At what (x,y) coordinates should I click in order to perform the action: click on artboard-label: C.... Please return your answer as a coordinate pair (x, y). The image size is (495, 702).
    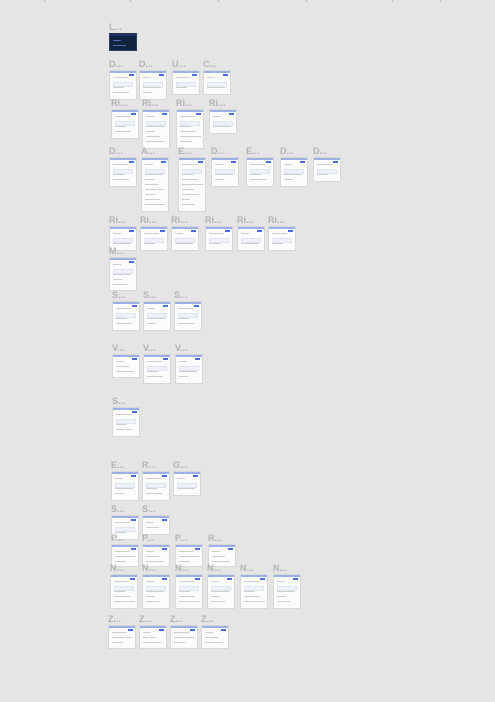
    Looking at the image, I should click on (210, 64).